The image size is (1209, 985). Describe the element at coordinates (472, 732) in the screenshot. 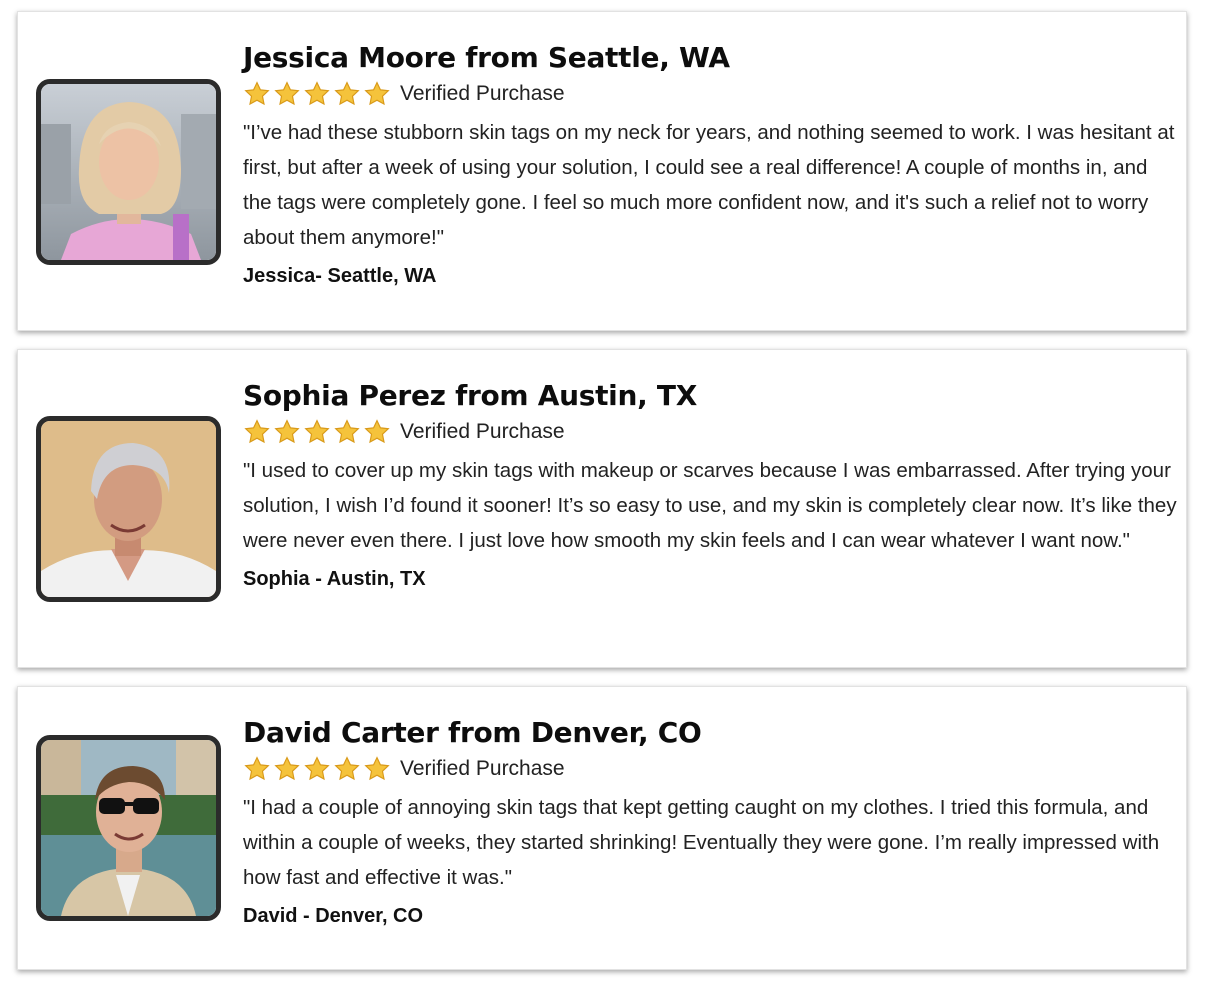

I see `reviewer-title: David Carter from Denver, CO` at that location.